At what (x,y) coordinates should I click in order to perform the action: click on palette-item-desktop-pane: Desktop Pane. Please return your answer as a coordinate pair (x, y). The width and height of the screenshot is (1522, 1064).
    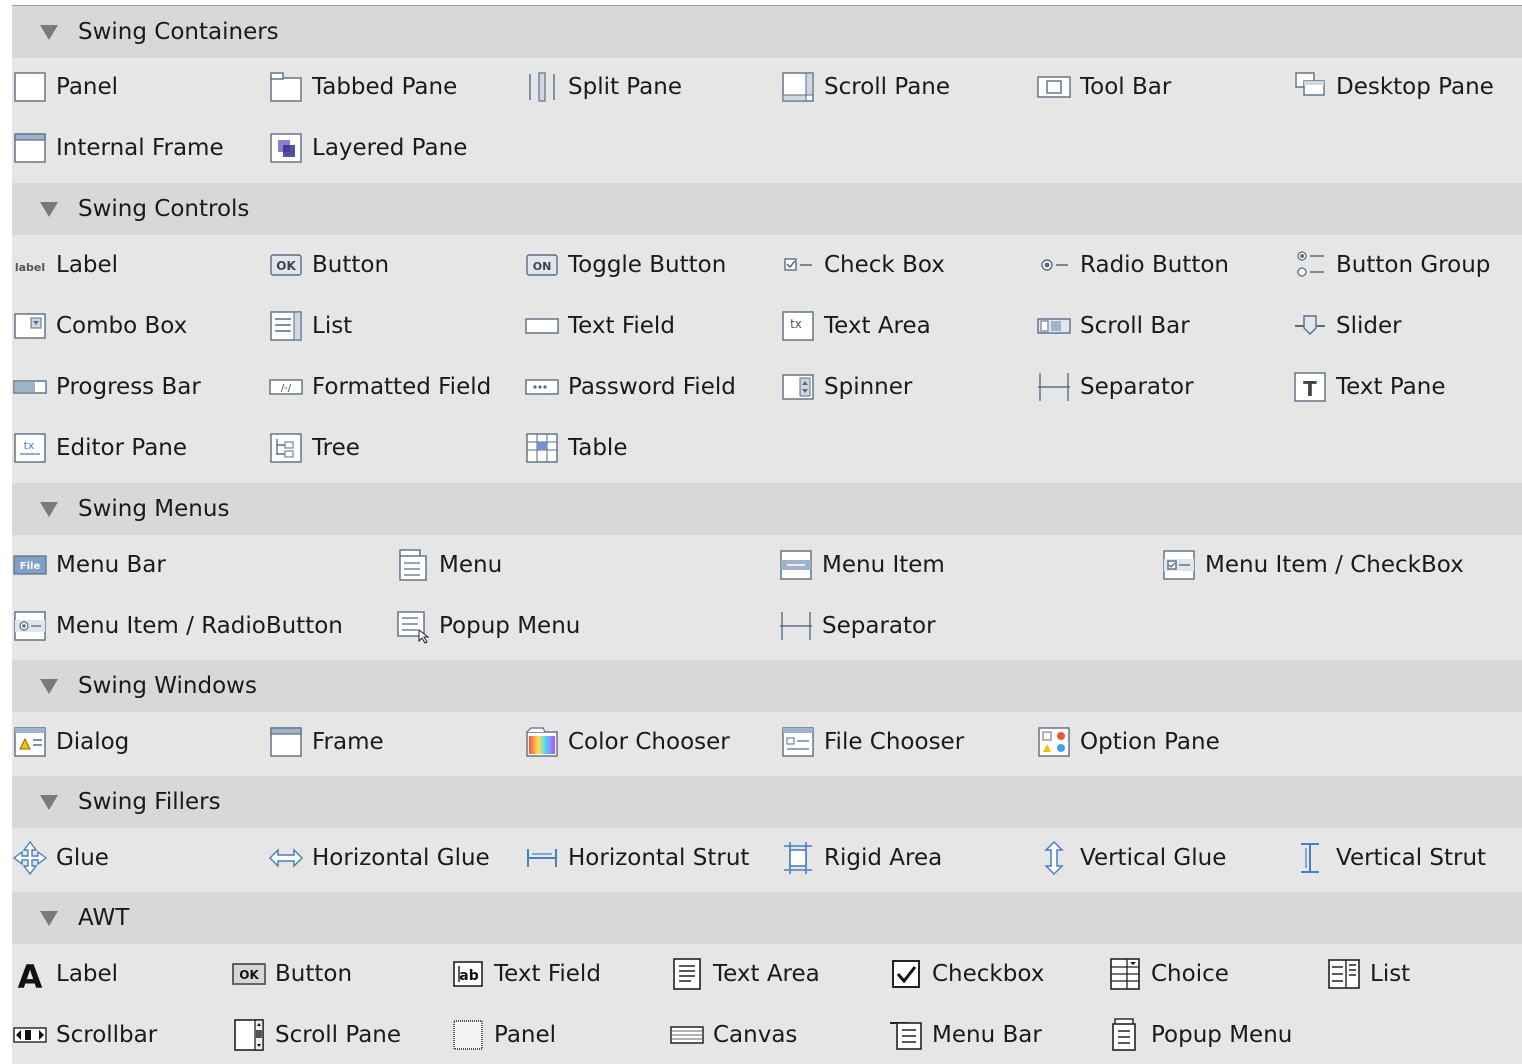
    Looking at the image, I should click on (1393, 87).